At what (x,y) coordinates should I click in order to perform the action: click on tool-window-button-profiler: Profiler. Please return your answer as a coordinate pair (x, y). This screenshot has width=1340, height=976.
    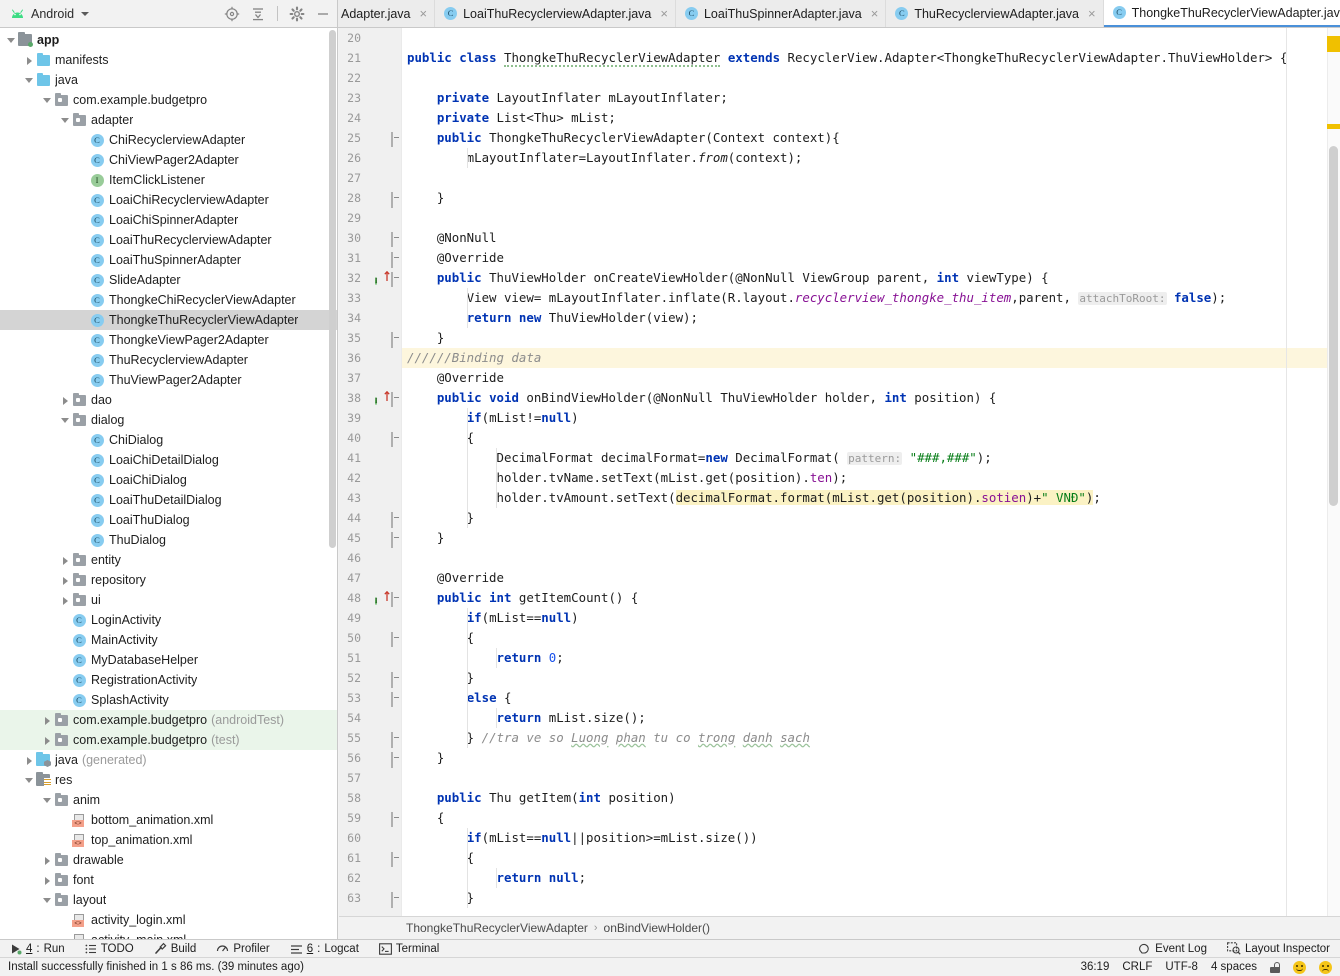
    Looking at the image, I should click on (242, 949).